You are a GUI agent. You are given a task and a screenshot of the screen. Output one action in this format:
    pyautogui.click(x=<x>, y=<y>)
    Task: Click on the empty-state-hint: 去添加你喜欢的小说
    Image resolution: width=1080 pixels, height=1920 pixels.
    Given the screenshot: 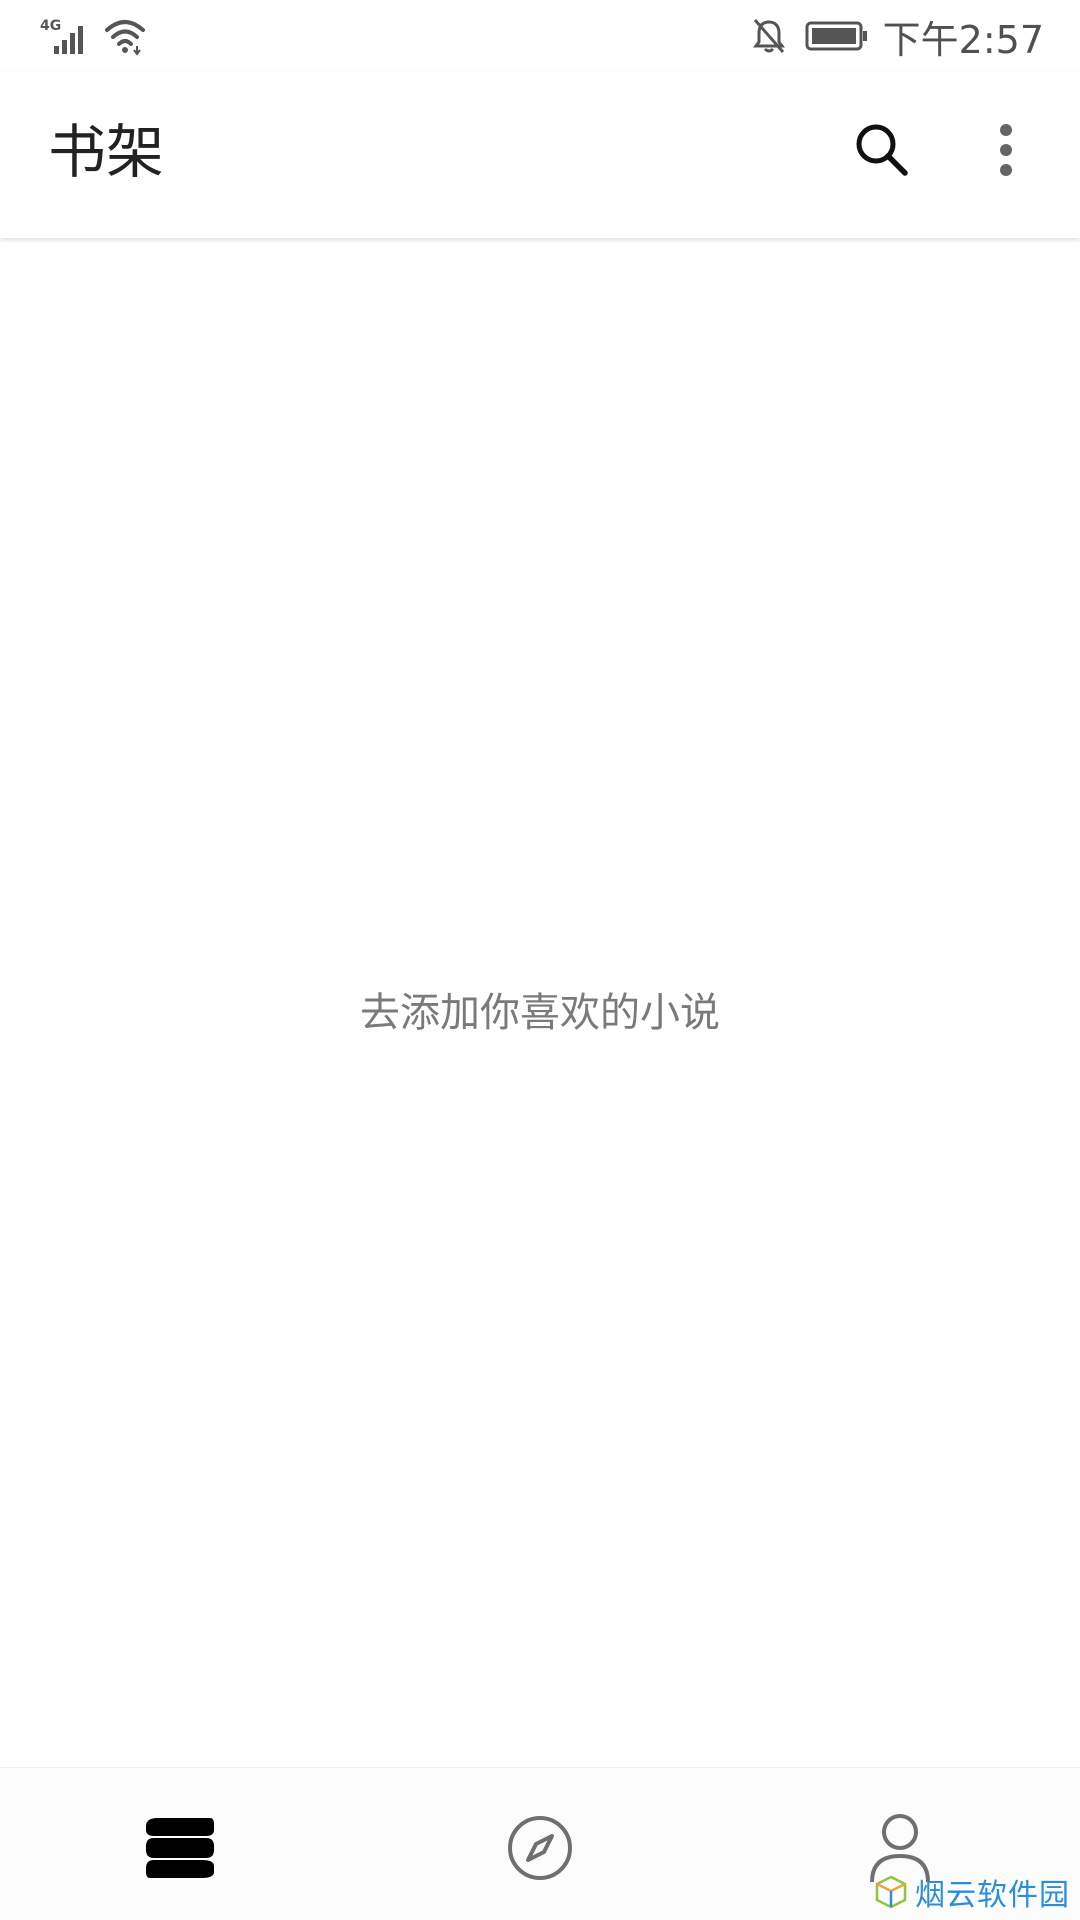 What is the action you would take?
    pyautogui.click(x=540, y=1013)
    